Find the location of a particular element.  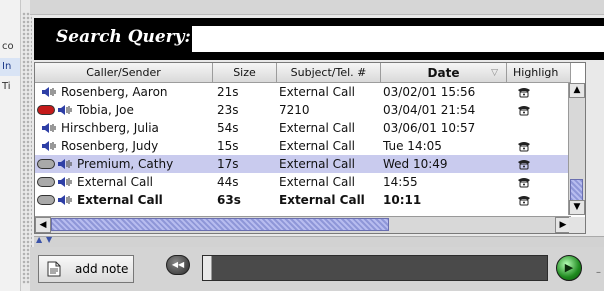

column-header-highlight: Highligh is located at coordinates (539, 73).